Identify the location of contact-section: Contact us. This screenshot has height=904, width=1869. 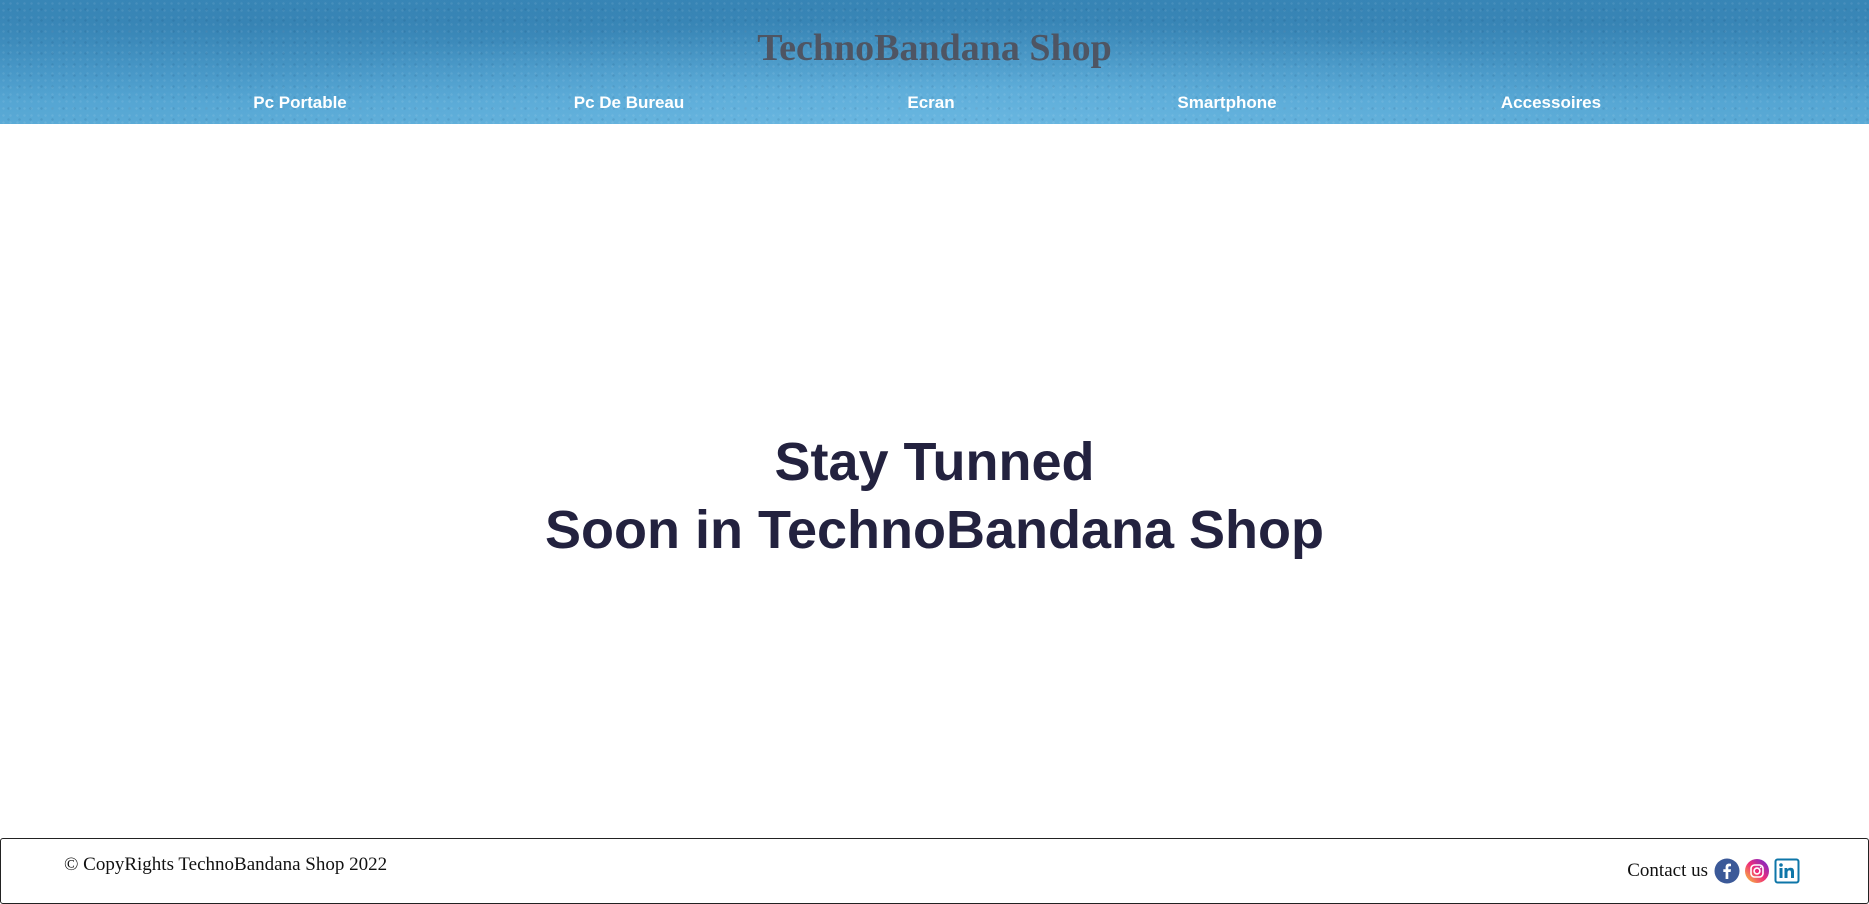
(1713, 871).